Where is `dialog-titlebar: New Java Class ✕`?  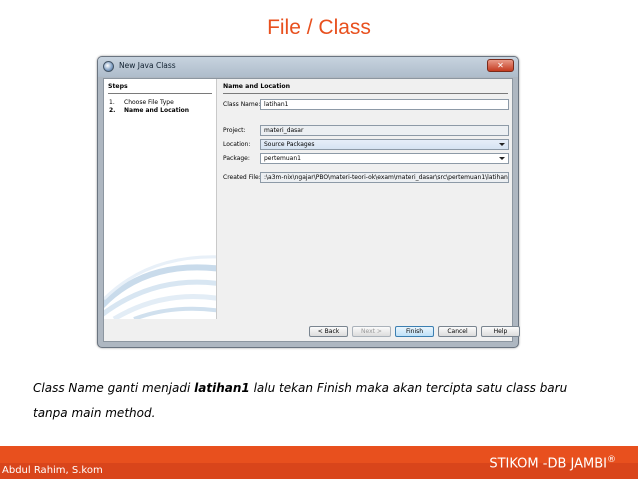 dialog-titlebar: New Java Class ✕ is located at coordinates (308, 67).